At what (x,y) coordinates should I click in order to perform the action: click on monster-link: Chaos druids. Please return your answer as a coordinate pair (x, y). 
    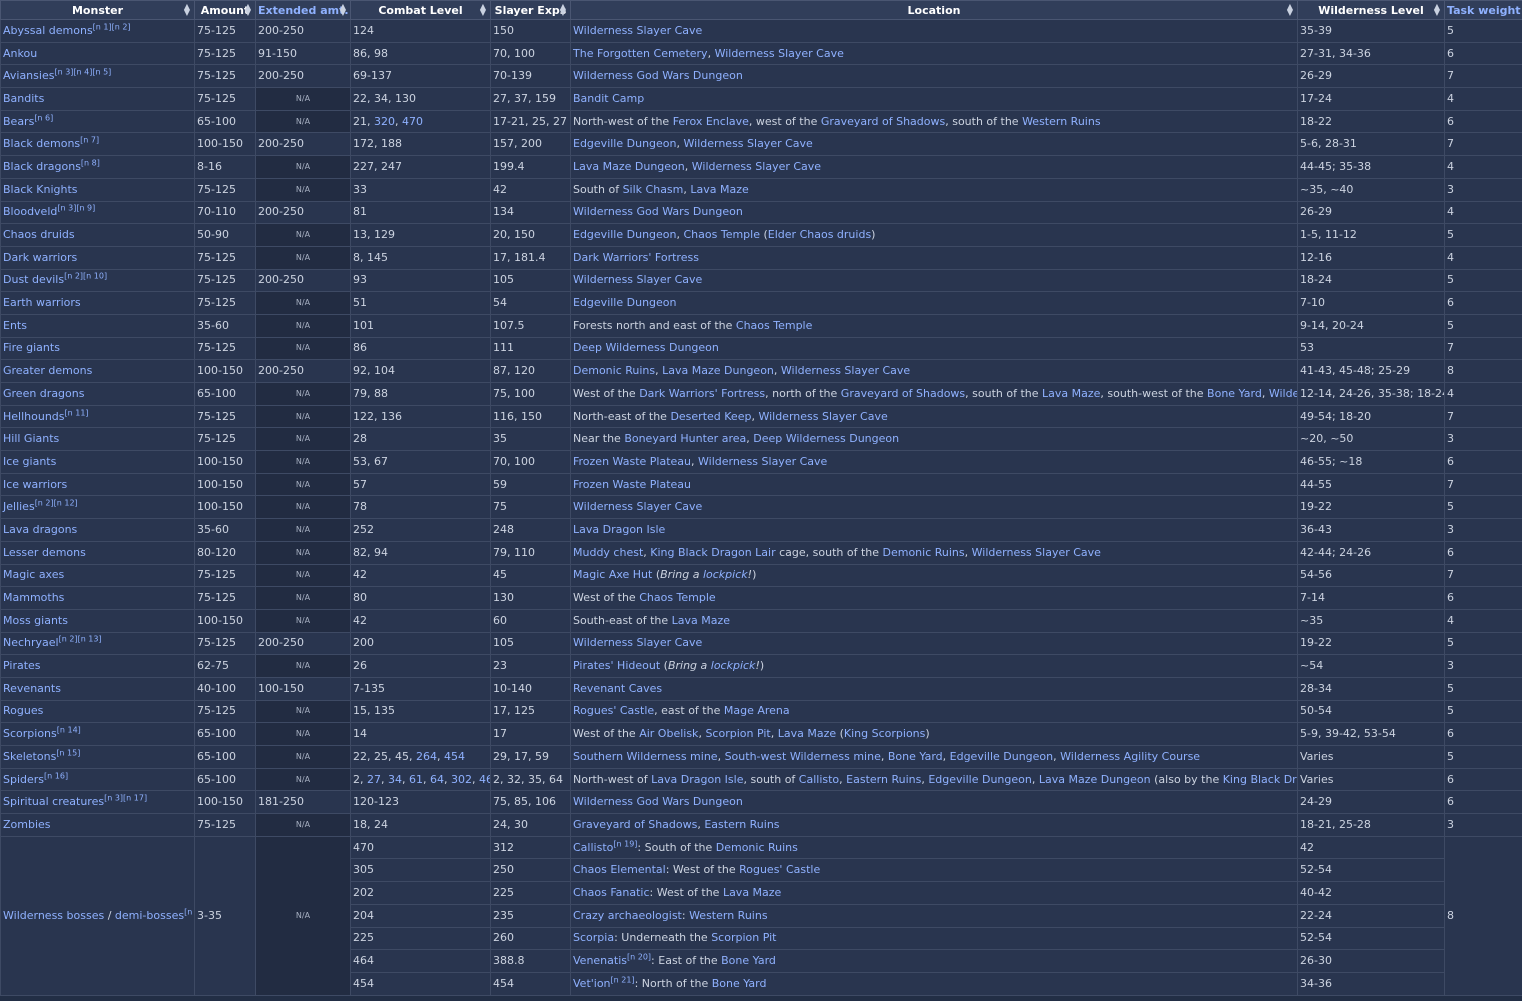
    Looking at the image, I should click on (39, 234).